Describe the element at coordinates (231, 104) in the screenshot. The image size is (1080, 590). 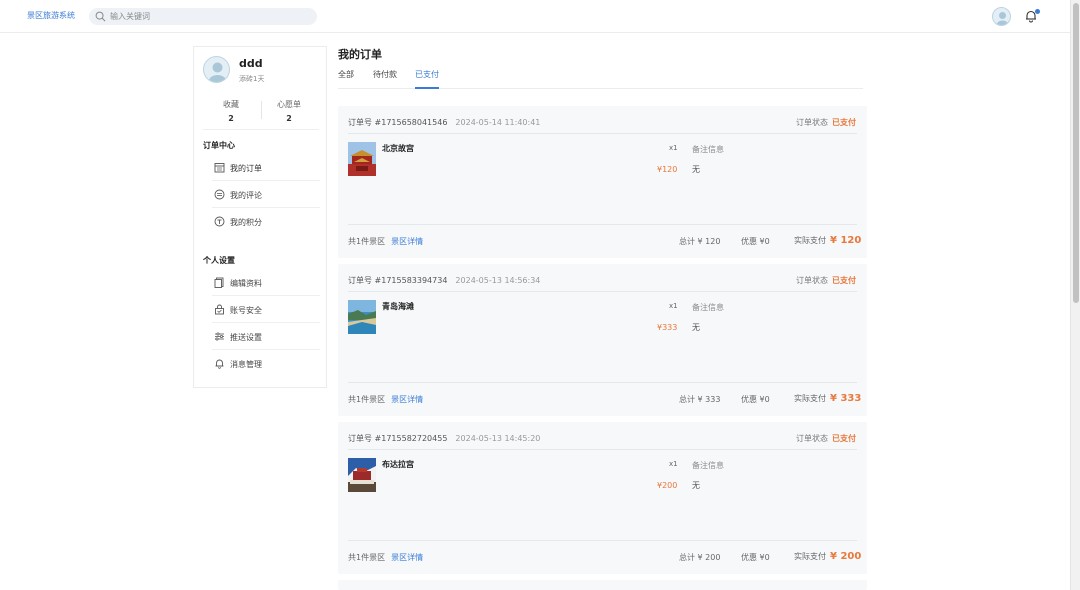
I see `stat-label: 收藏` at that location.